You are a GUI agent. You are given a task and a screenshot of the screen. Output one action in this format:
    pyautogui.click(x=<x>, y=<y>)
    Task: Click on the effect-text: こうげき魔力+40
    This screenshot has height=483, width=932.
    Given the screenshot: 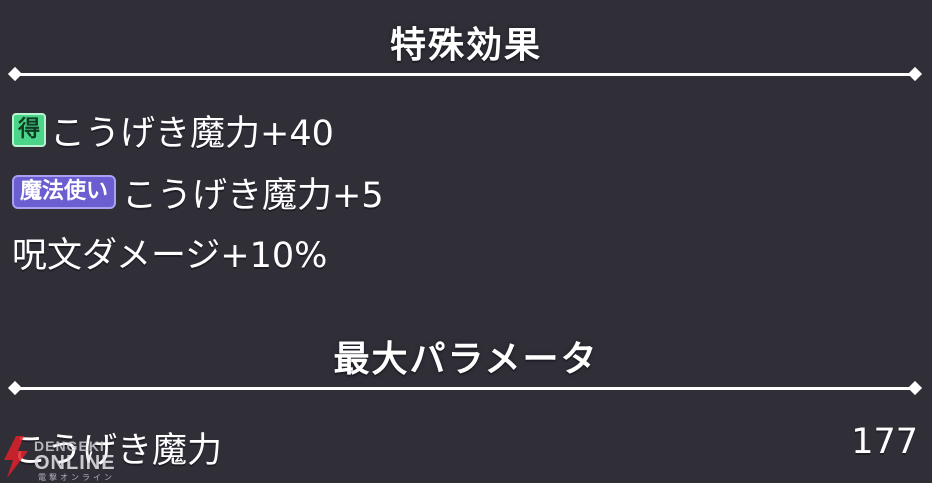 What is the action you would take?
    pyautogui.click(x=192, y=133)
    